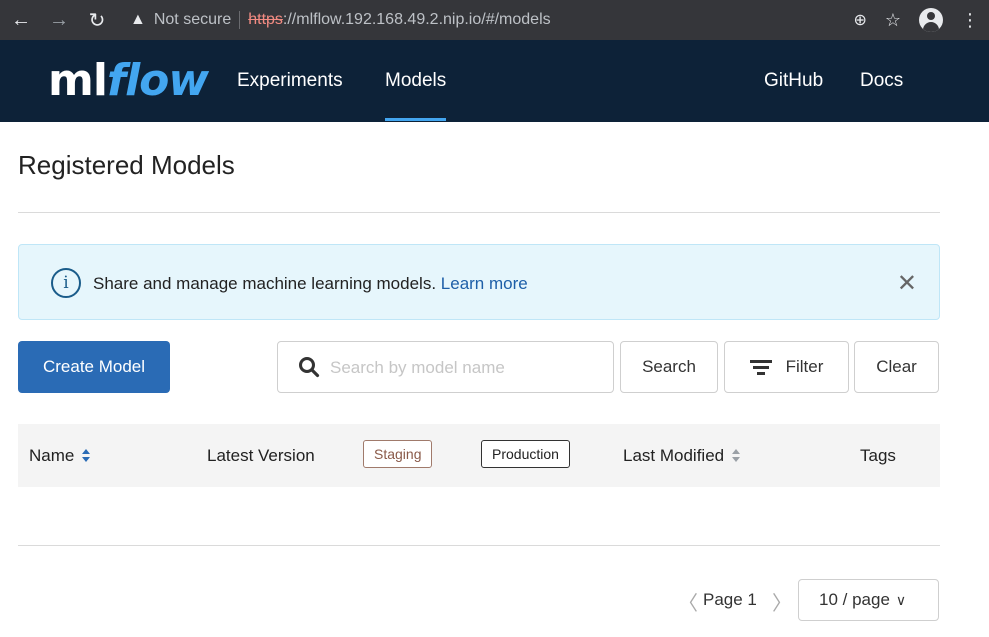 The image size is (989, 637). What do you see at coordinates (465, 368) in the screenshot?
I see `search-input` at bounding box center [465, 368].